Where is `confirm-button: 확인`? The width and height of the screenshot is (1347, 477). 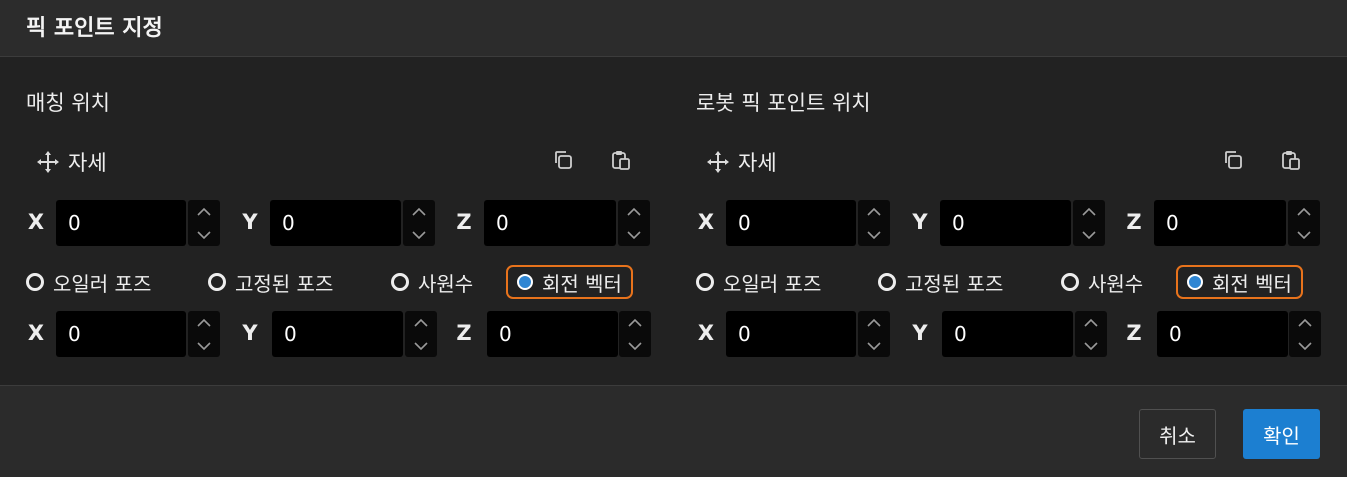
confirm-button: 확인 is located at coordinates (1281, 434).